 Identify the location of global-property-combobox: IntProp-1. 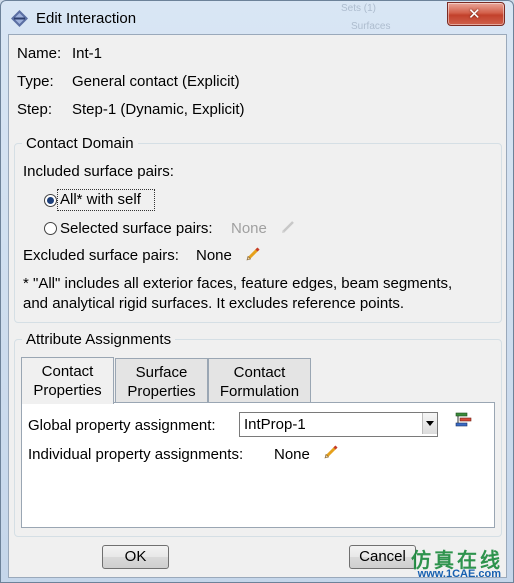
(338, 424).